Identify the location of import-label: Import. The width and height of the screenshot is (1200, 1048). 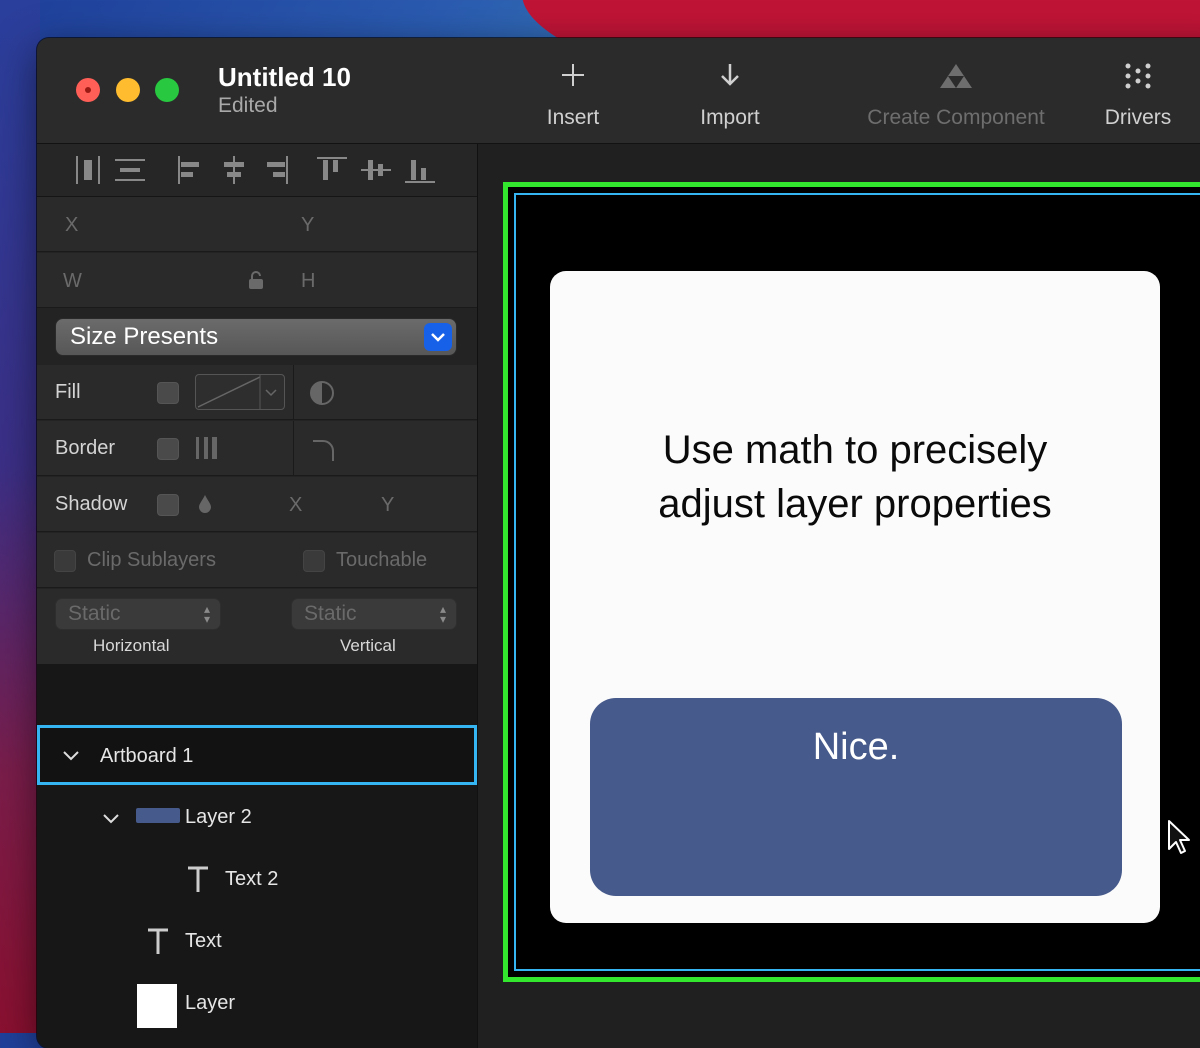
(730, 117).